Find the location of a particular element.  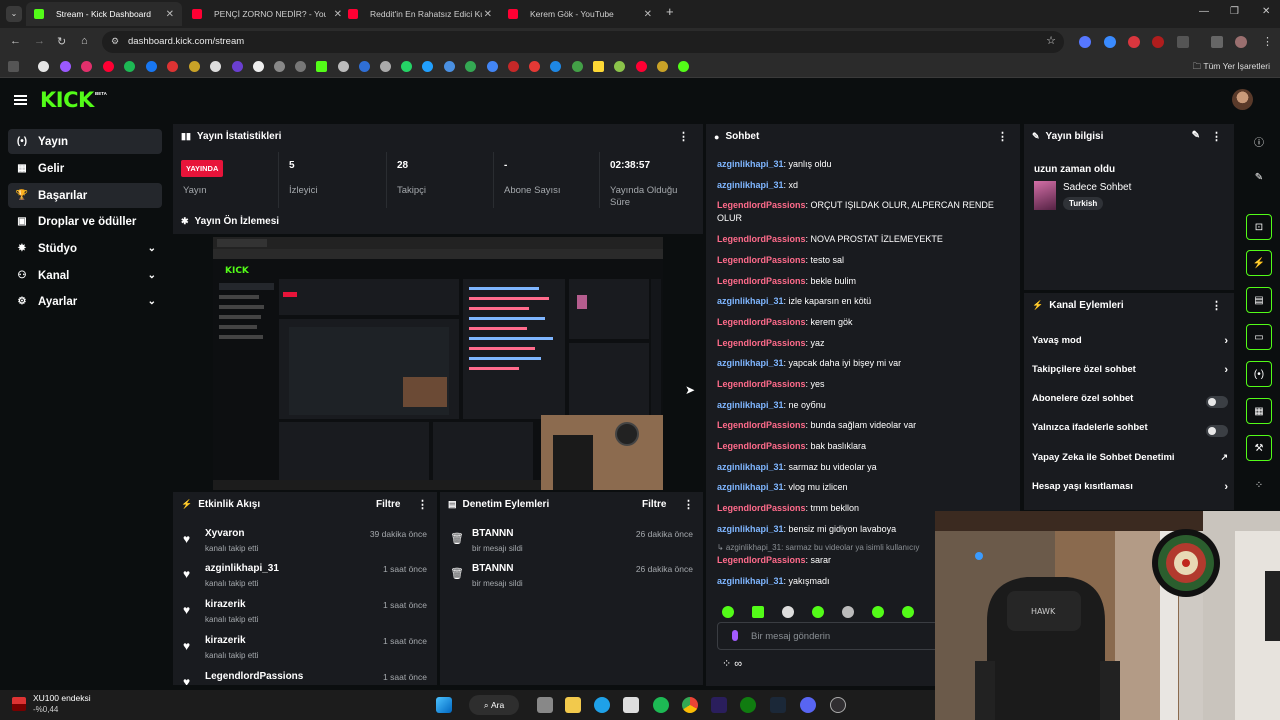

list-icon: ▤ is located at coordinates (1259, 300).